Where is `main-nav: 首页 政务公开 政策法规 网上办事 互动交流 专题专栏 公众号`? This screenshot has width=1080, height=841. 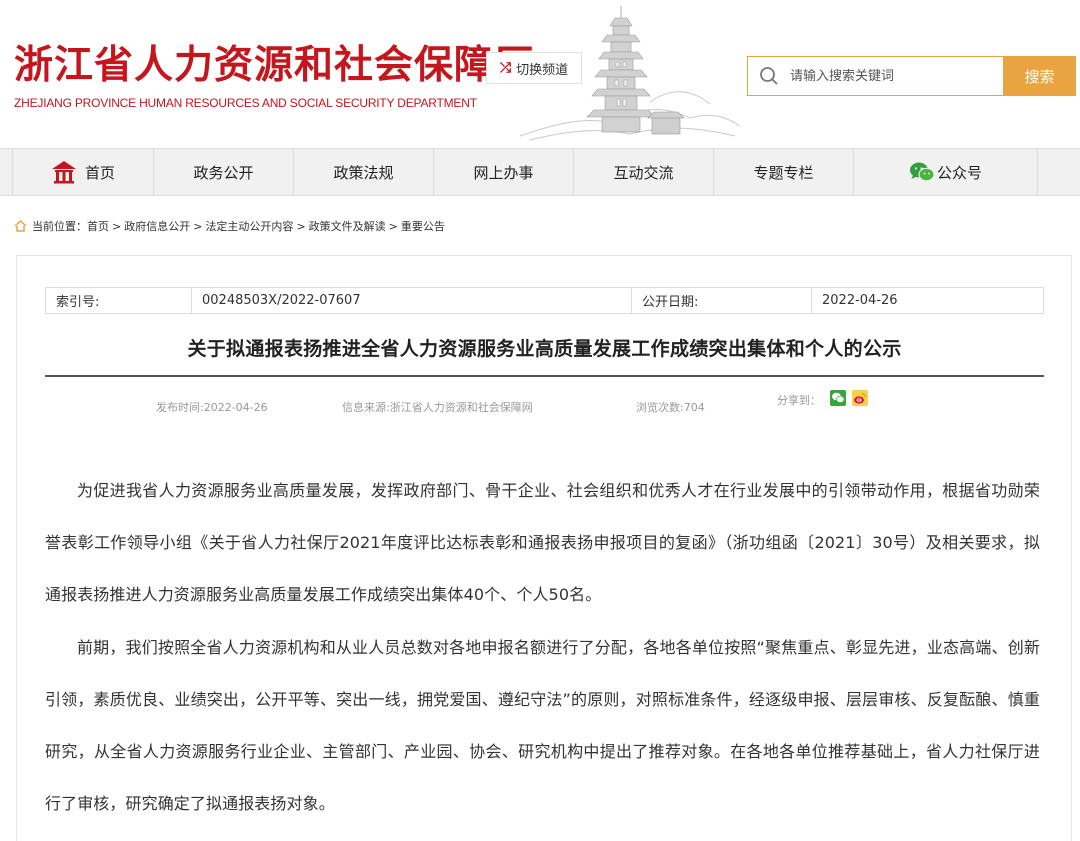 main-nav: 首页 政务公开 政策法规 网上办事 互动交流 专题专栏 公众号 is located at coordinates (540, 172).